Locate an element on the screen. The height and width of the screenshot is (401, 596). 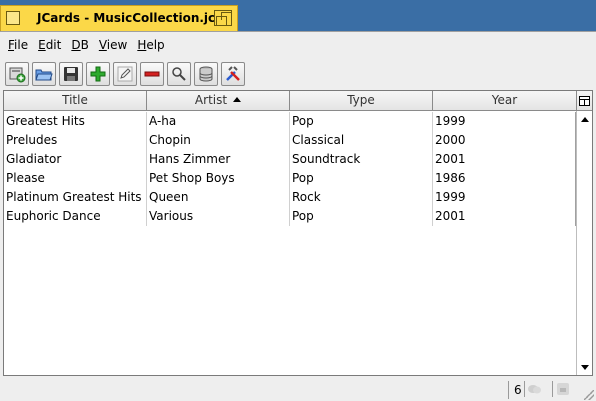
cell-type: Soundtrack is located at coordinates (361, 159).